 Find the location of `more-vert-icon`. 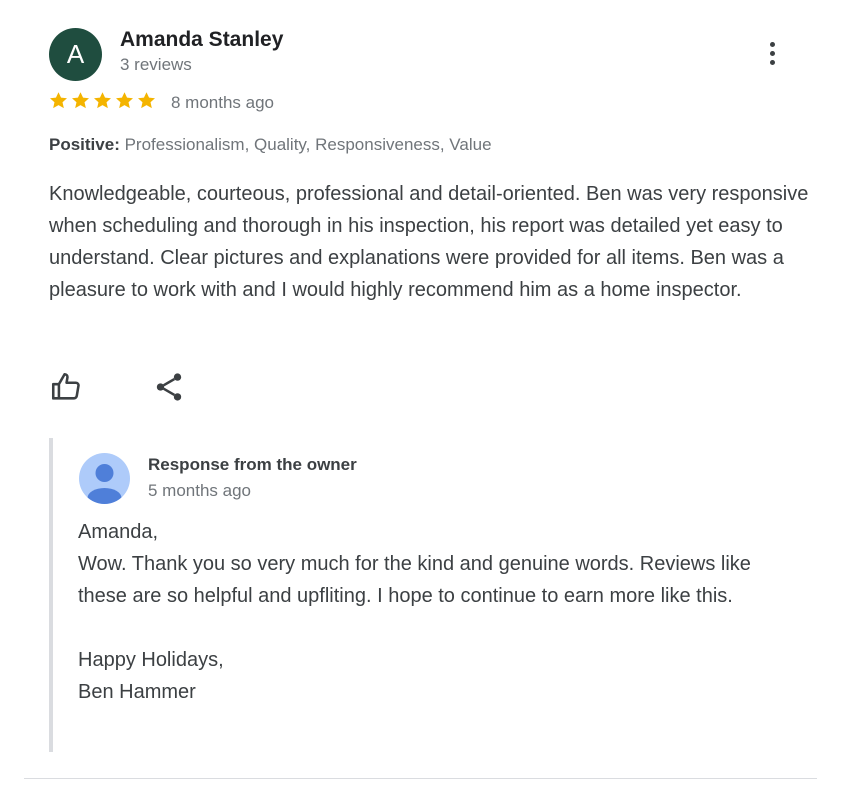

more-vert-icon is located at coordinates (772, 53).